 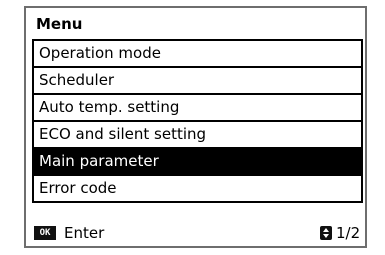 I want to click on page-indicator: 1/2, so click(x=348, y=233).